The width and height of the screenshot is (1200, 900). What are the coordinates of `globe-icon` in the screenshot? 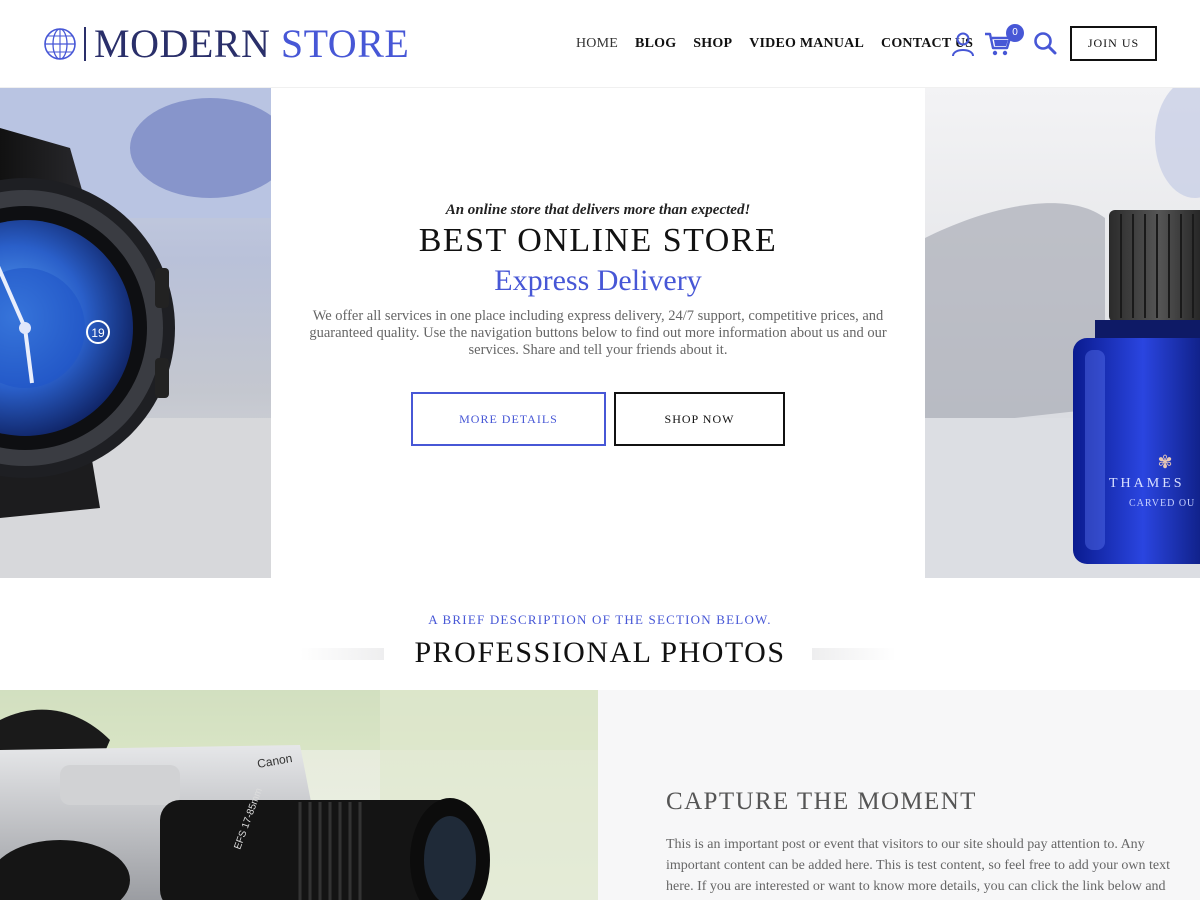 It's located at (60, 44).